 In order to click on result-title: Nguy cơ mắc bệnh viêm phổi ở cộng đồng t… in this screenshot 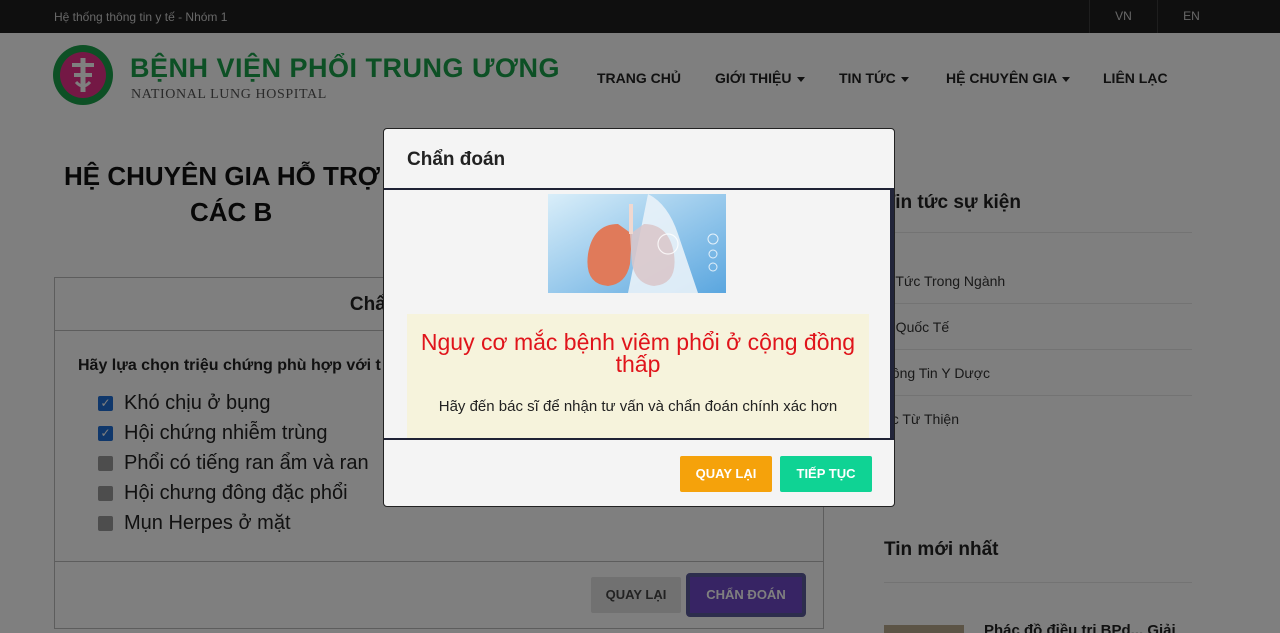, I will do `click(638, 353)`.